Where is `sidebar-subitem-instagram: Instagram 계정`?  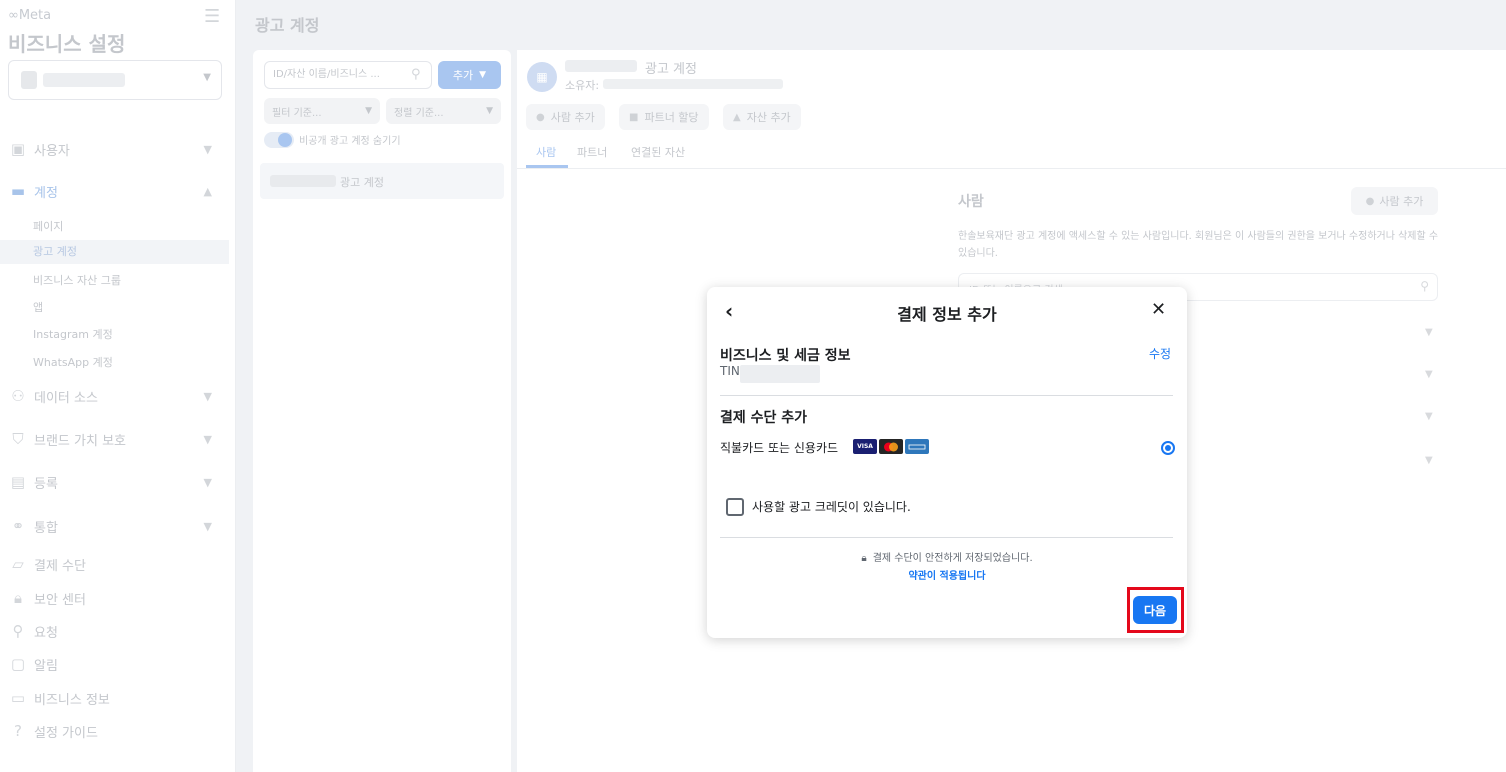
sidebar-subitem-instagram: Instagram 계정 is located at coordinates (73, 334).